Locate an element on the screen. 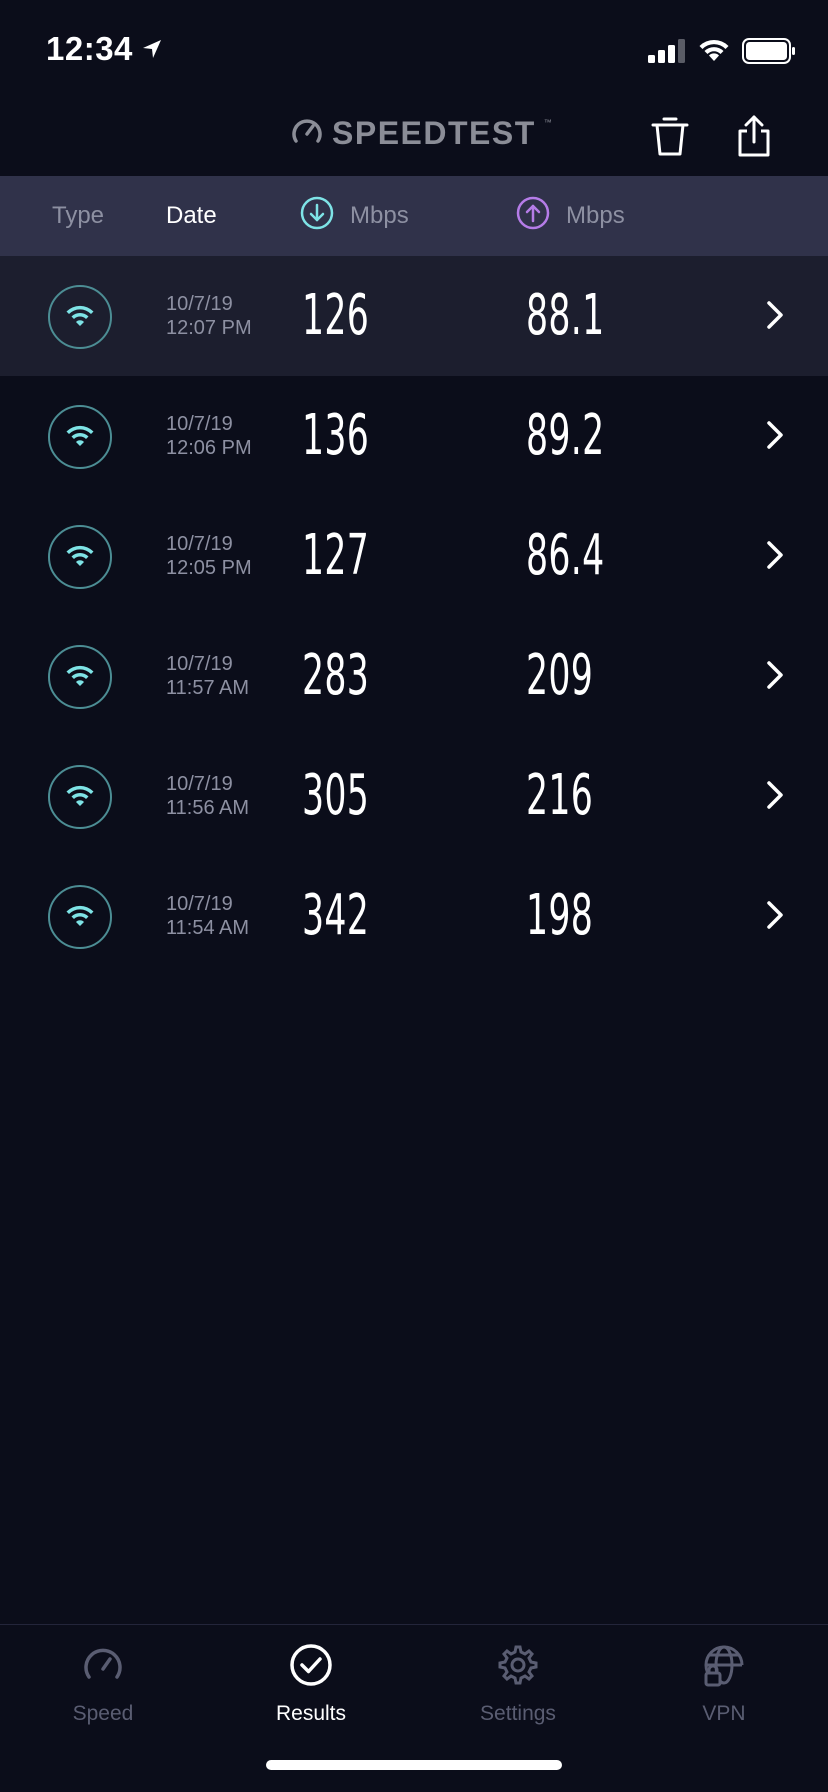 The image size is (828, 1792). result-row: 10/7/19 12:07 PM 126 88.1 is located at coordinates (414, 316).